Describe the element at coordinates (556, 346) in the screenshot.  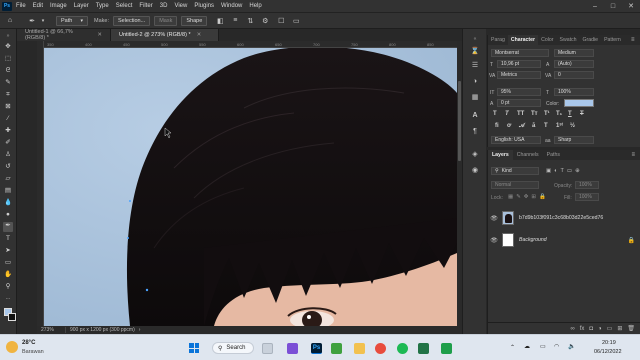
I see `wifi-icon: ◠` at that location.